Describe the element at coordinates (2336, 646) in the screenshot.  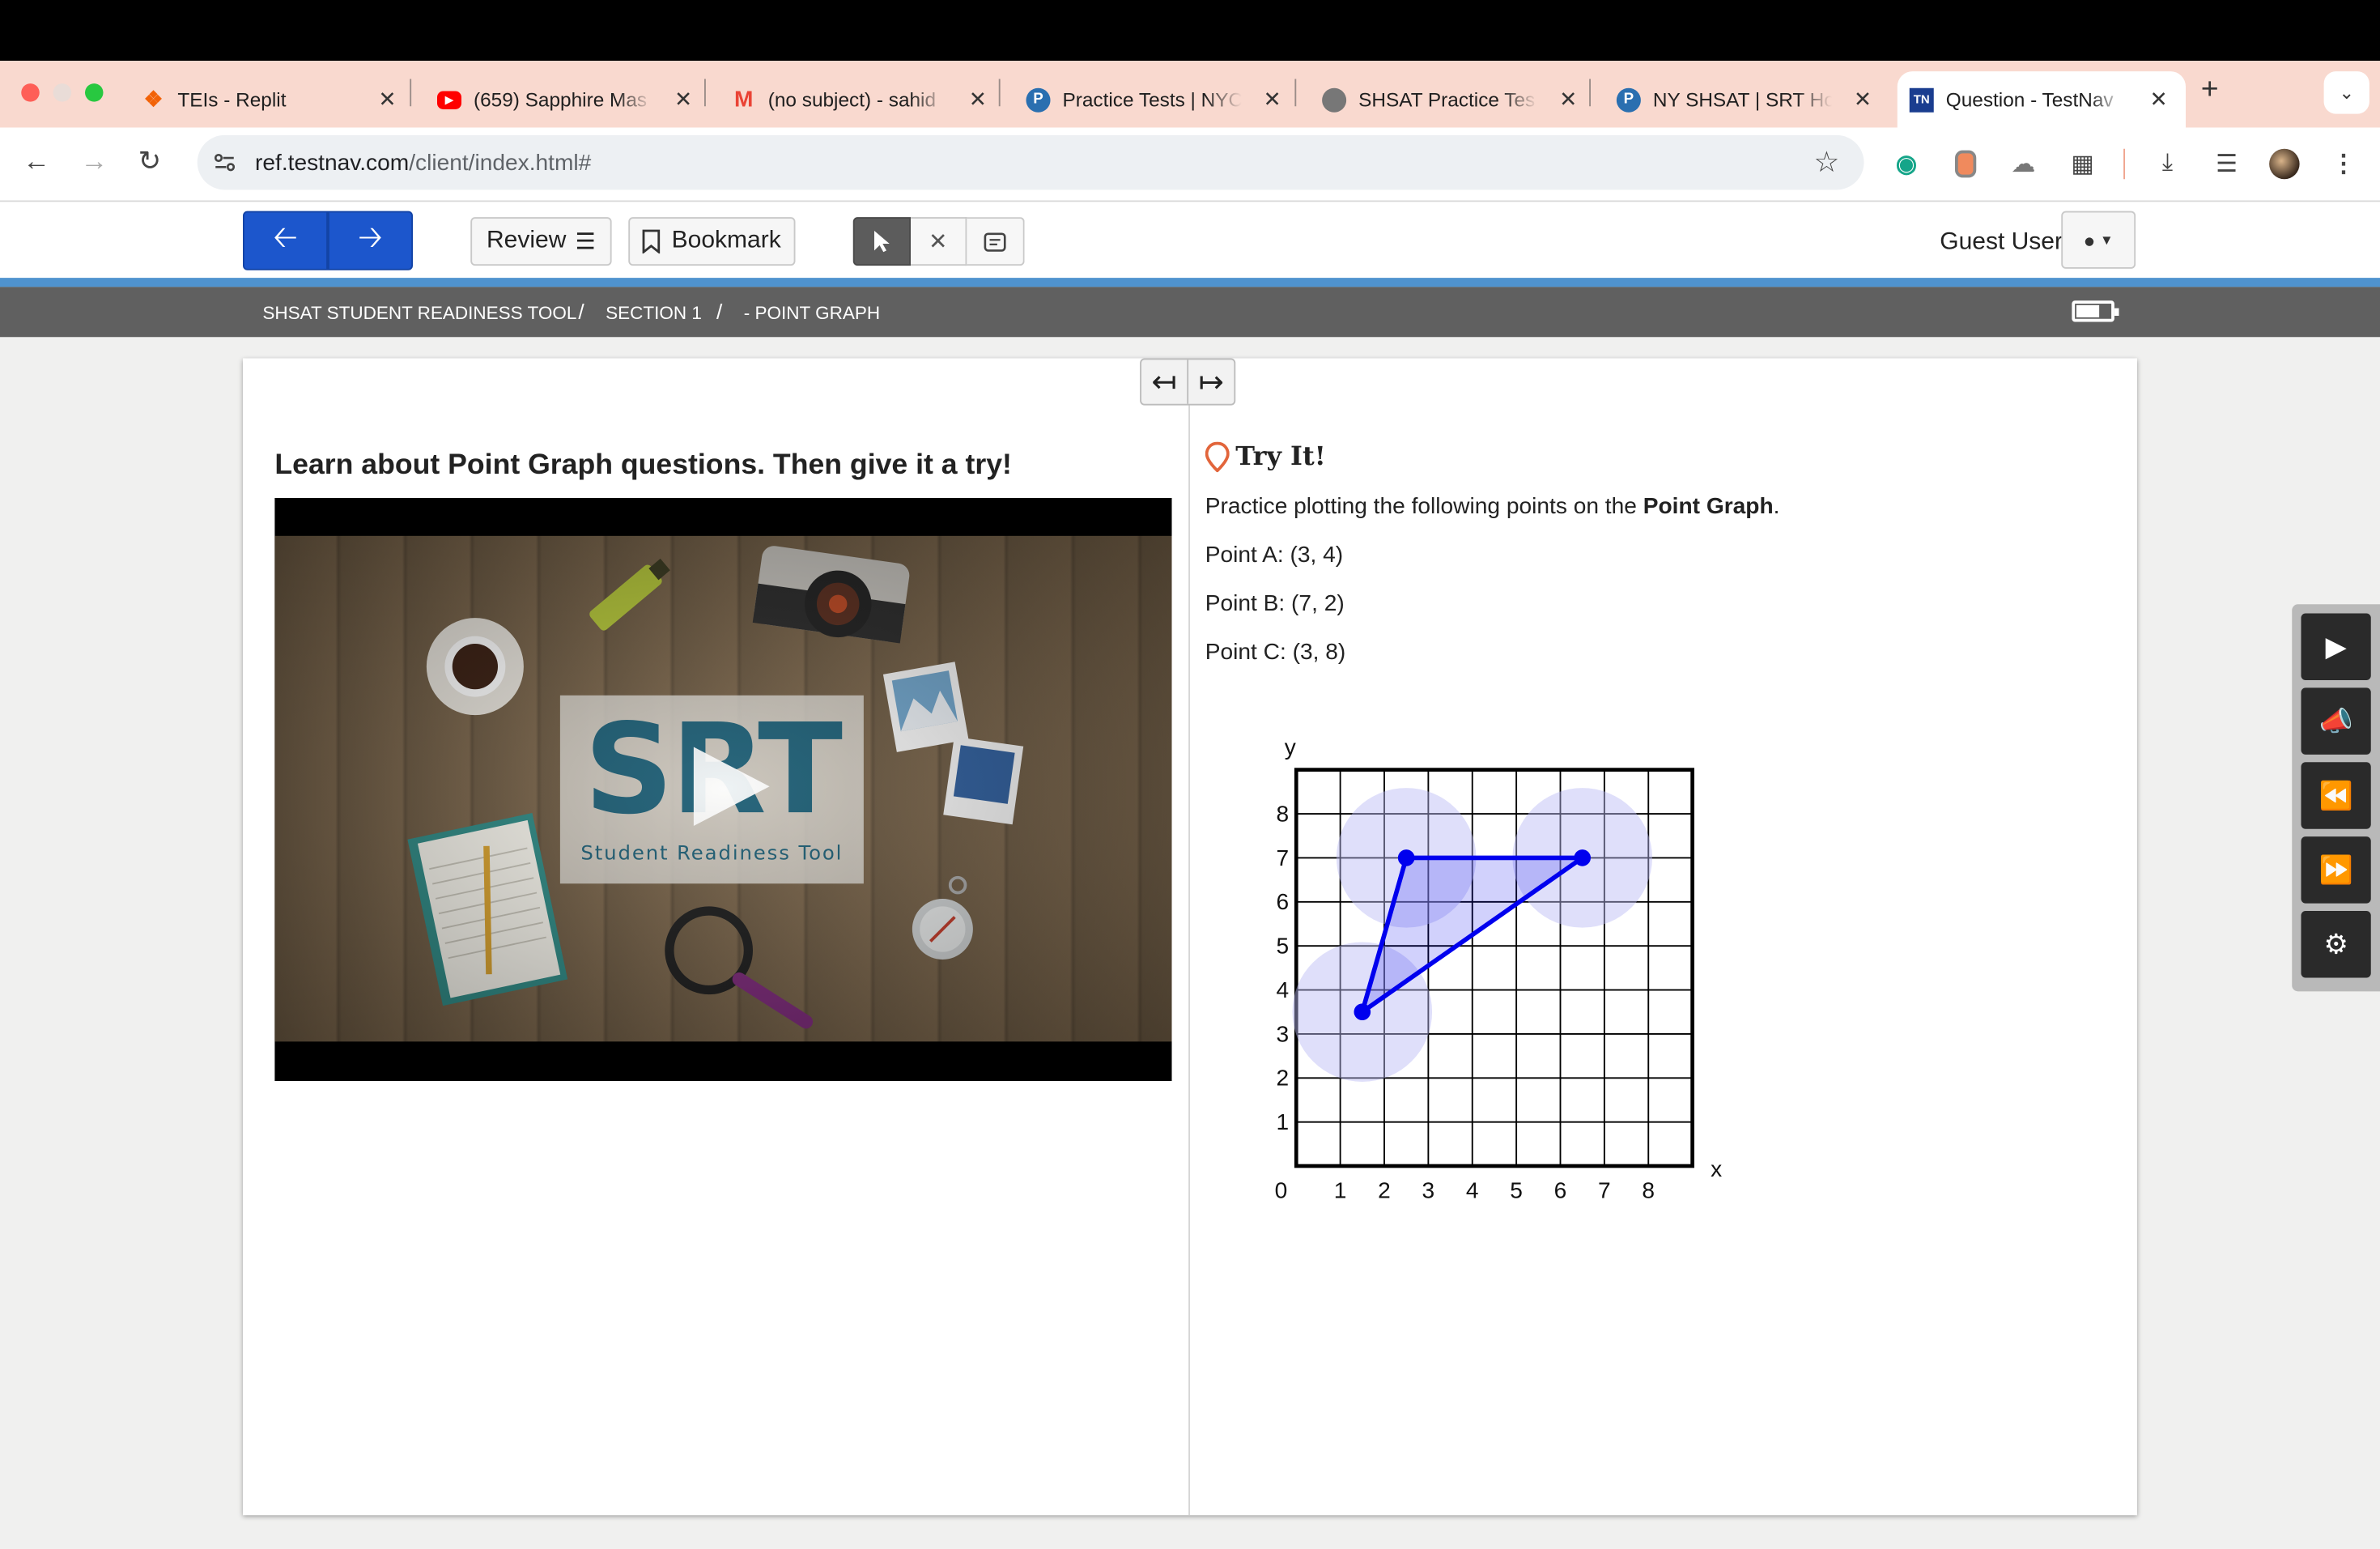
I see `tts-play-button: ▶` at that location.